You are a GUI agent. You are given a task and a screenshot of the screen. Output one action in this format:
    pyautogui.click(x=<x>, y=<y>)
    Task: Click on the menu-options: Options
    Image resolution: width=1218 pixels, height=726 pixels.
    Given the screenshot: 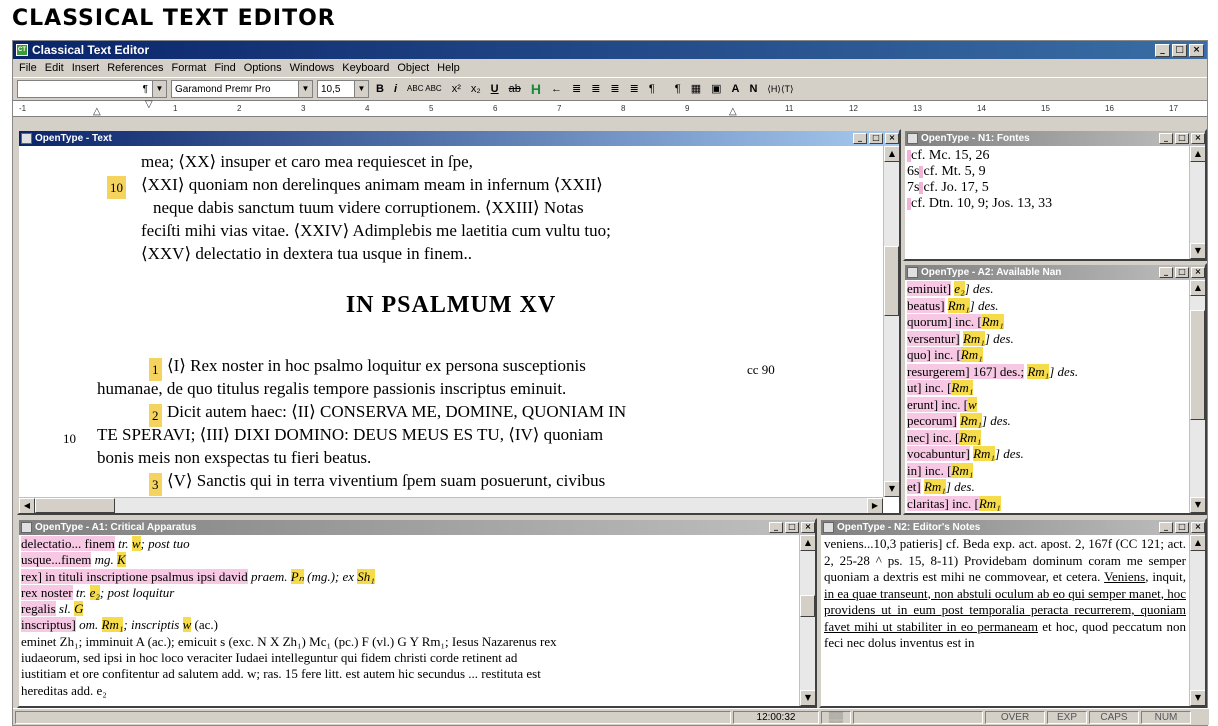 What is the action you would take?
    pyautogui.click(x=263, y=68)
    